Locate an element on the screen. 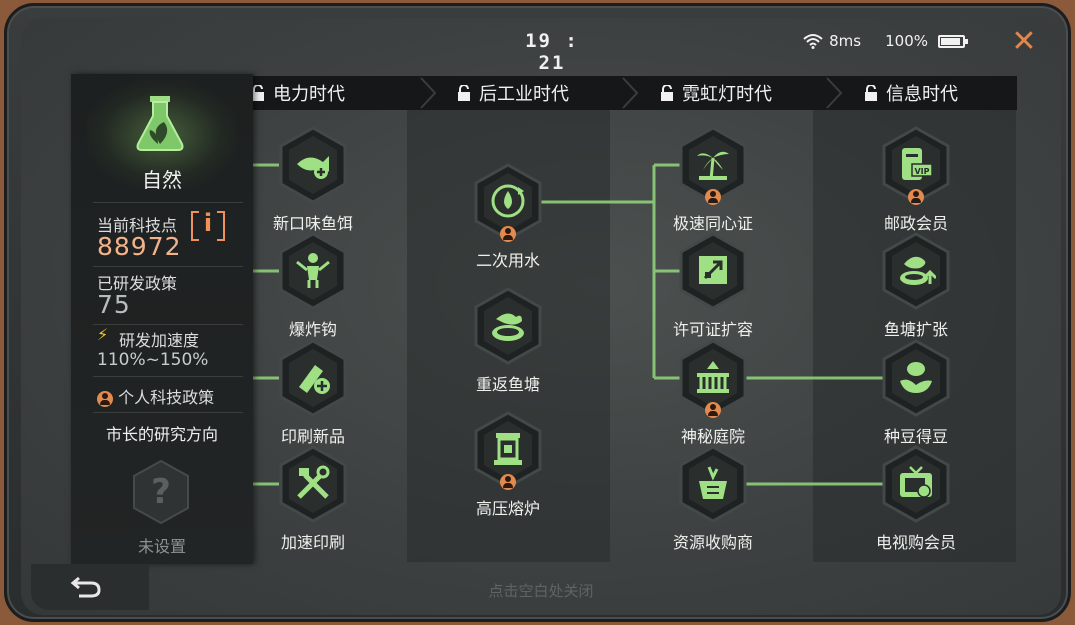 The image size is (1075, 625). tech-node: 许可证扩容 is located at coordinates (713, 287).